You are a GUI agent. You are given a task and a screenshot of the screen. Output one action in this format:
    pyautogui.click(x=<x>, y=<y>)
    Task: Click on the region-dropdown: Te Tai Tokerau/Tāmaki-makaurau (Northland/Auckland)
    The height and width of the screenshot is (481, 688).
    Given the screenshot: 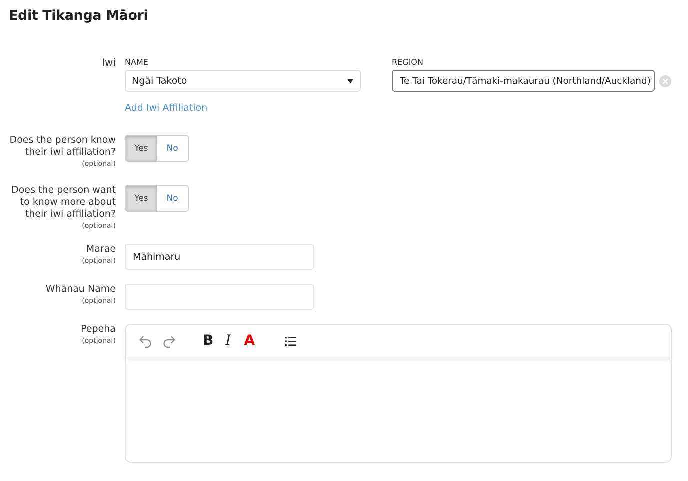 What is the action you would take?
    pyautogui.click(x=523, y=81)
    